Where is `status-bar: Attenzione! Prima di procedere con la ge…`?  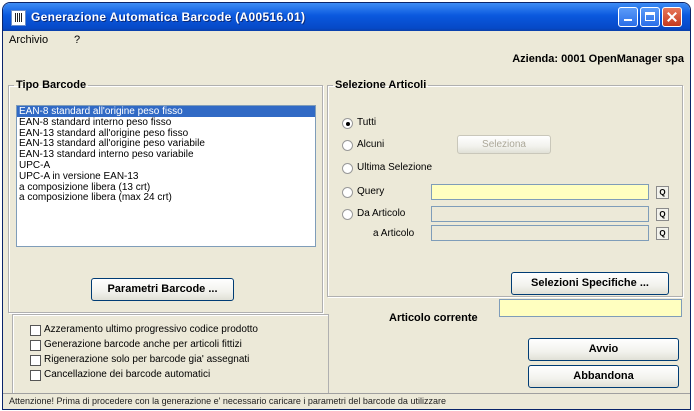 status-bar: Attenzione! Prima di procedere con la ge… is located at coordinates (346, 401).